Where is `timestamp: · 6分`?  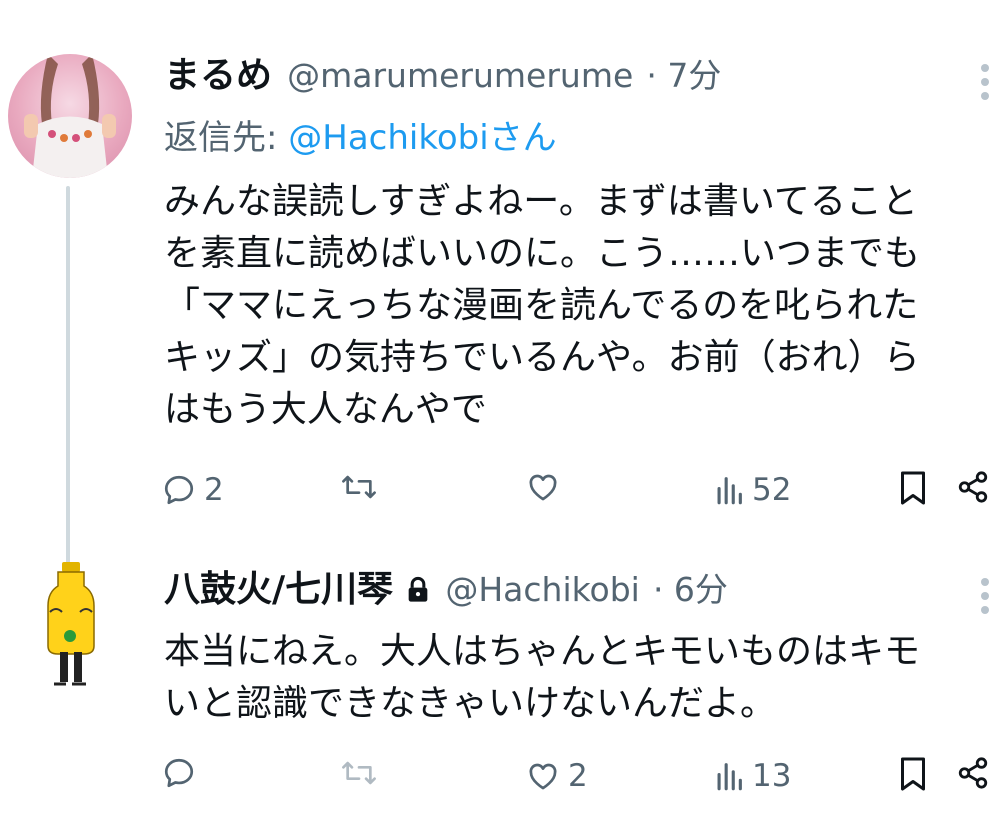 timestamp: · 6分 is located at coordinates (690, 589).